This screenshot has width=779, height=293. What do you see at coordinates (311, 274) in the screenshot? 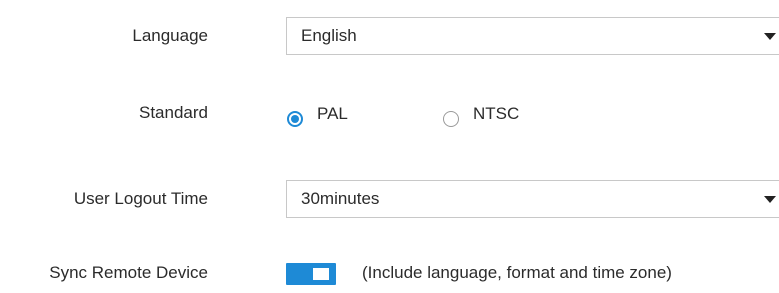
I see `sync-toggle` at bounding box center [311, 274].